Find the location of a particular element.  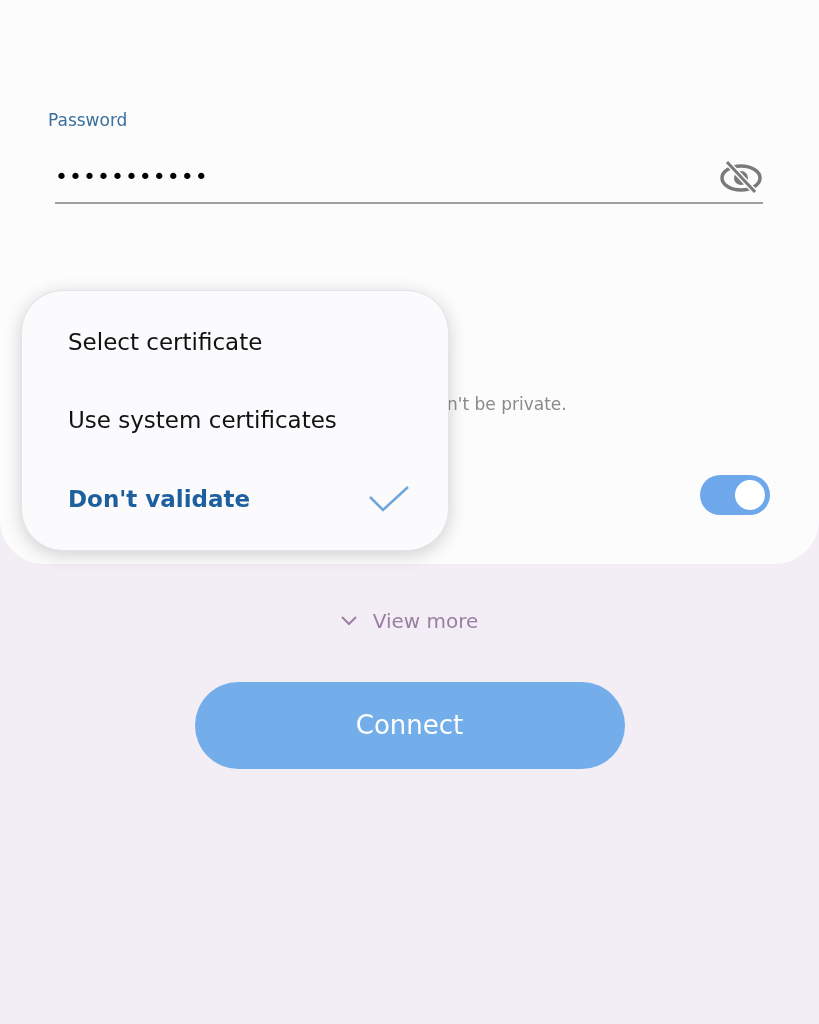

menu-item: Select certificate is located at coordinates (235, 342).